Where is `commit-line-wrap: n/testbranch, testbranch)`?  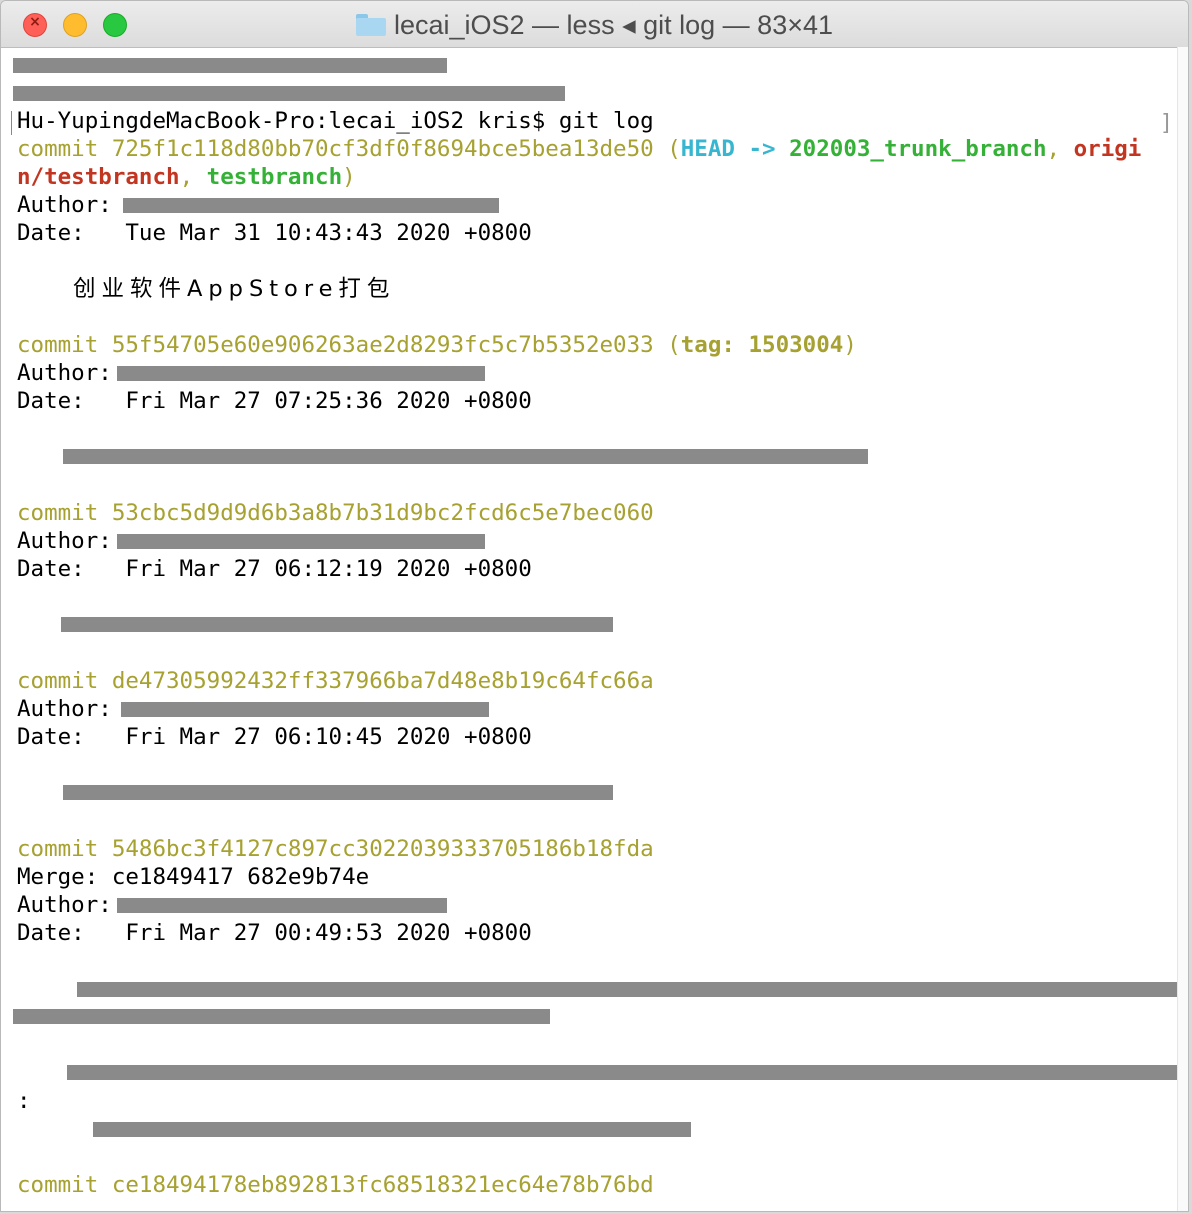
commit-line-wrap: n/testbranch, testbranch) is located at coordinates (186, 177).